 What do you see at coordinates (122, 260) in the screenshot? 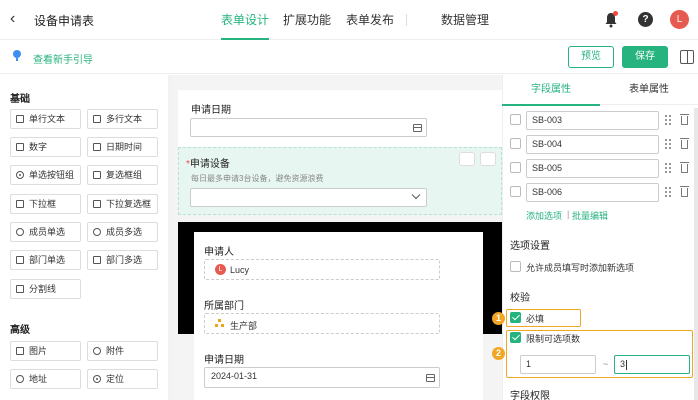
I see `component-department-multi: 部门多选` at bounding box center [122, 260].